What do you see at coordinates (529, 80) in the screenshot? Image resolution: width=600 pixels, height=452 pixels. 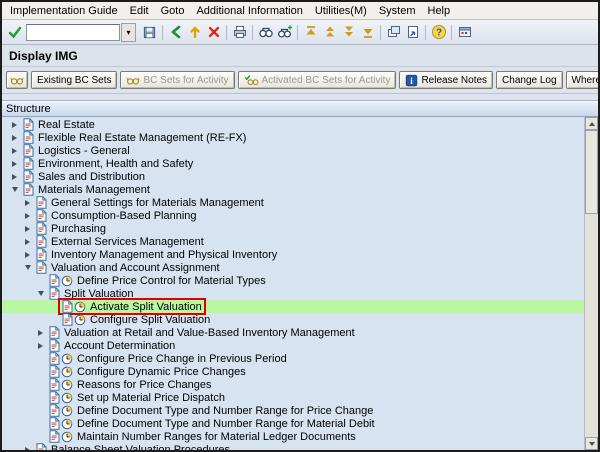 I see `change-log-button: Change Log` at bounding box center [529, 80].